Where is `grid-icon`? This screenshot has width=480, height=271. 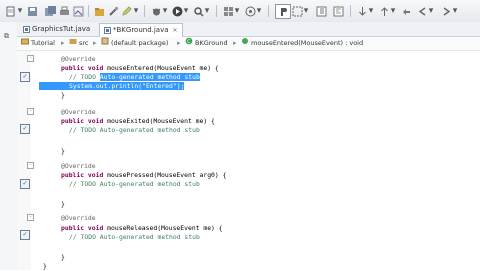 grid-icon is located at coordinates (228, 11).